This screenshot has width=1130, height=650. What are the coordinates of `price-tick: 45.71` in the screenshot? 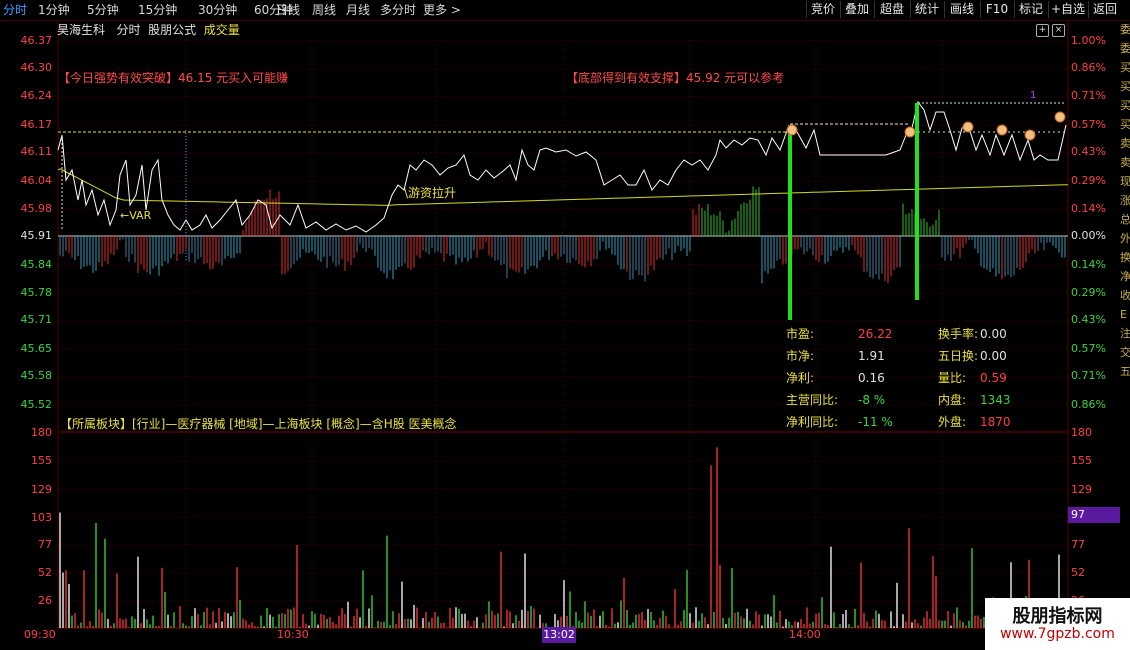 It's located at (36, 319).